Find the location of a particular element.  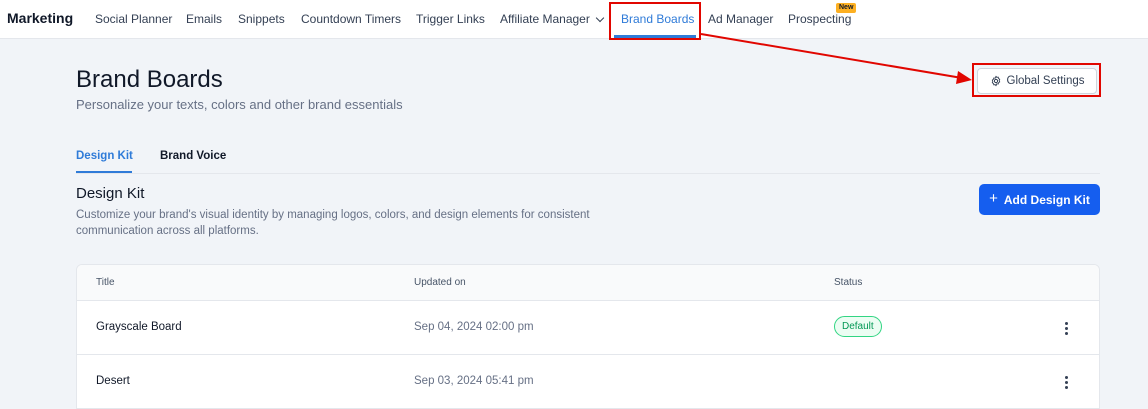

global-settings-label: Global Settings is located at coordinates (1045, 81).